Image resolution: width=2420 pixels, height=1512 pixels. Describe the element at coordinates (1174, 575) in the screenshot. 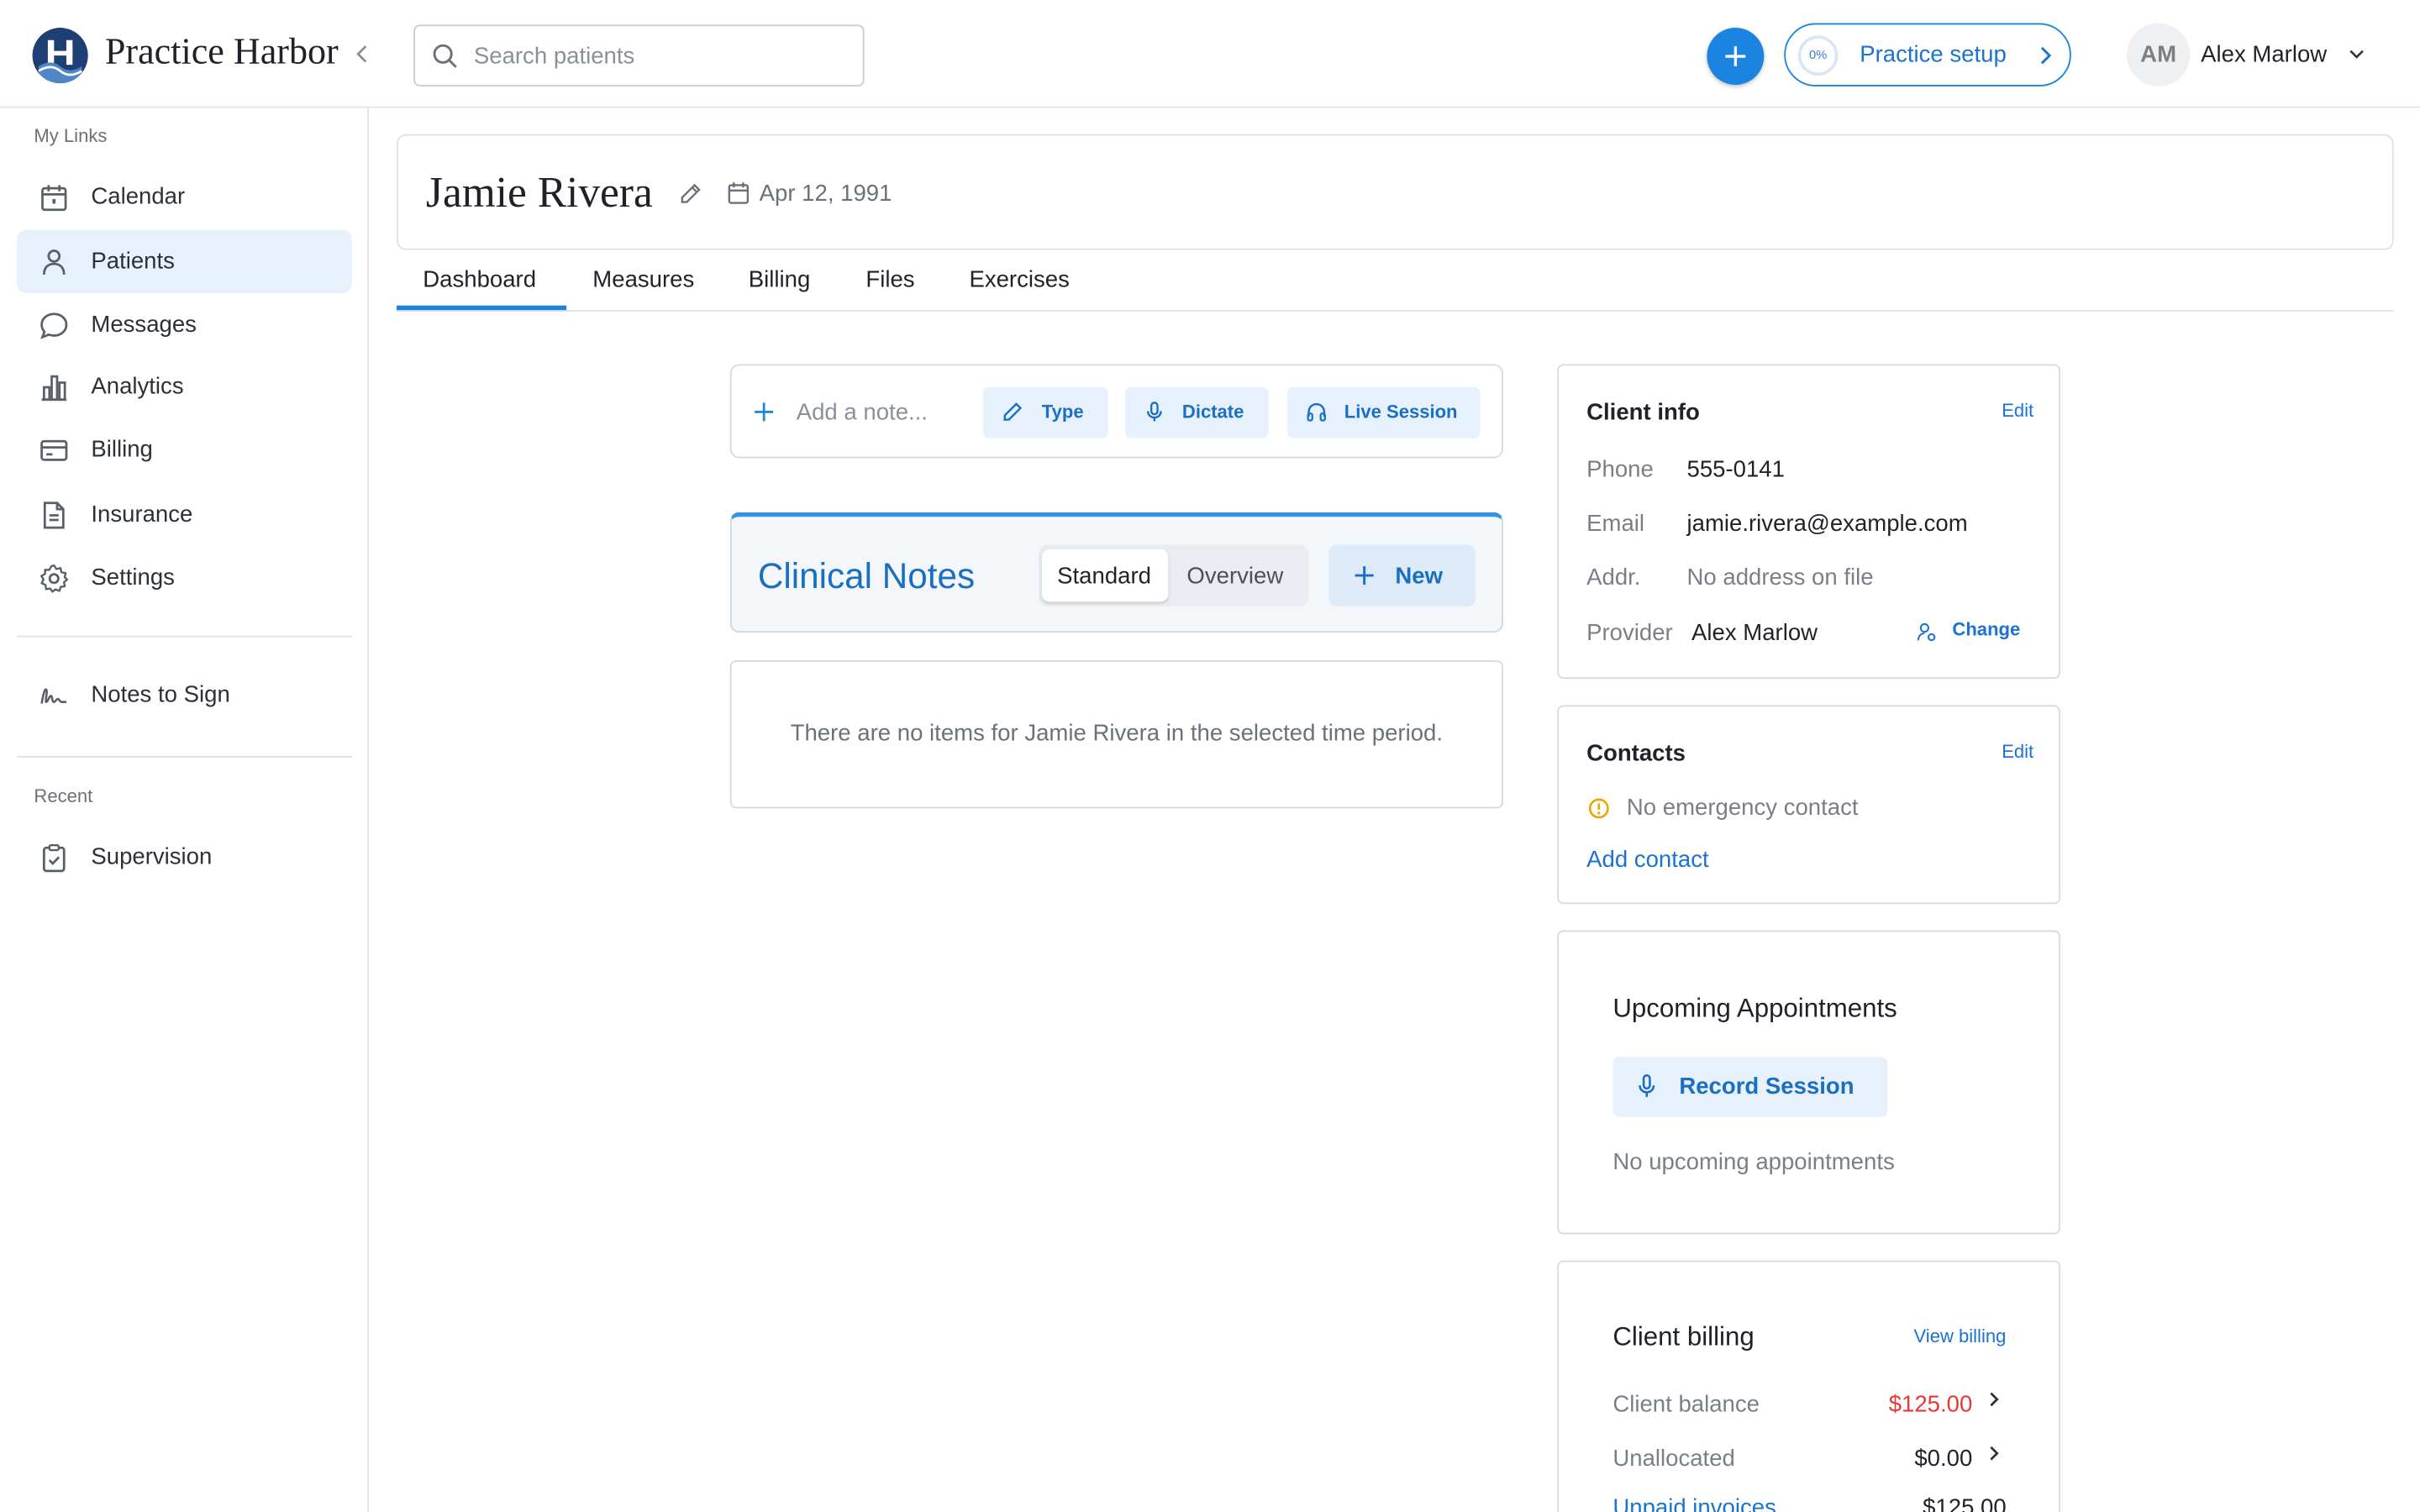

I see `view-toggle: Standard Overview` at that location.